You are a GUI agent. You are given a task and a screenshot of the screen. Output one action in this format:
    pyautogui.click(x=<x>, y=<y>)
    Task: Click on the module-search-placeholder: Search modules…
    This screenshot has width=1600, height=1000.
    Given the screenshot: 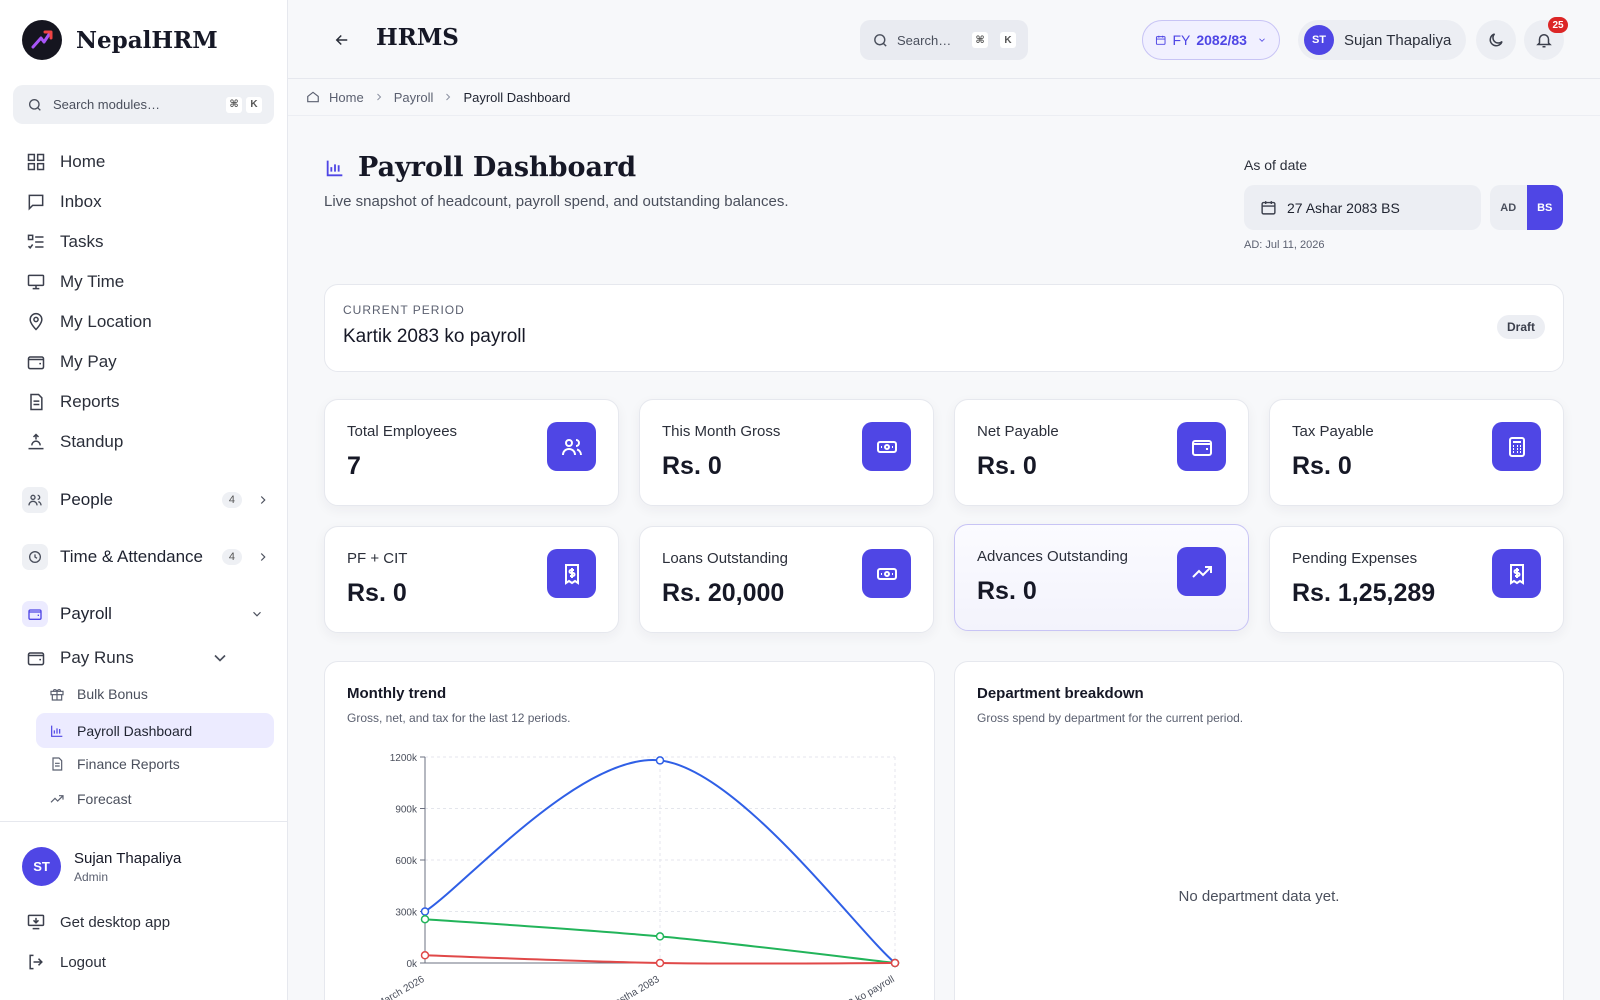 What is the action you would take?
    pyautogui.click(x=106, y=104)
    